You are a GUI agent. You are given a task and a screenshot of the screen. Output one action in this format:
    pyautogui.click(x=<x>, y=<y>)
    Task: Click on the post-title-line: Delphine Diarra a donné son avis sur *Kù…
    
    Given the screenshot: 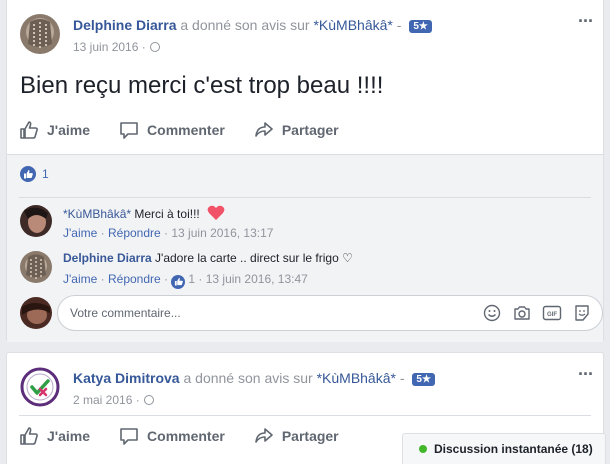 What is the action you would take?
    pyautogui.click(x=252, y=25)
    